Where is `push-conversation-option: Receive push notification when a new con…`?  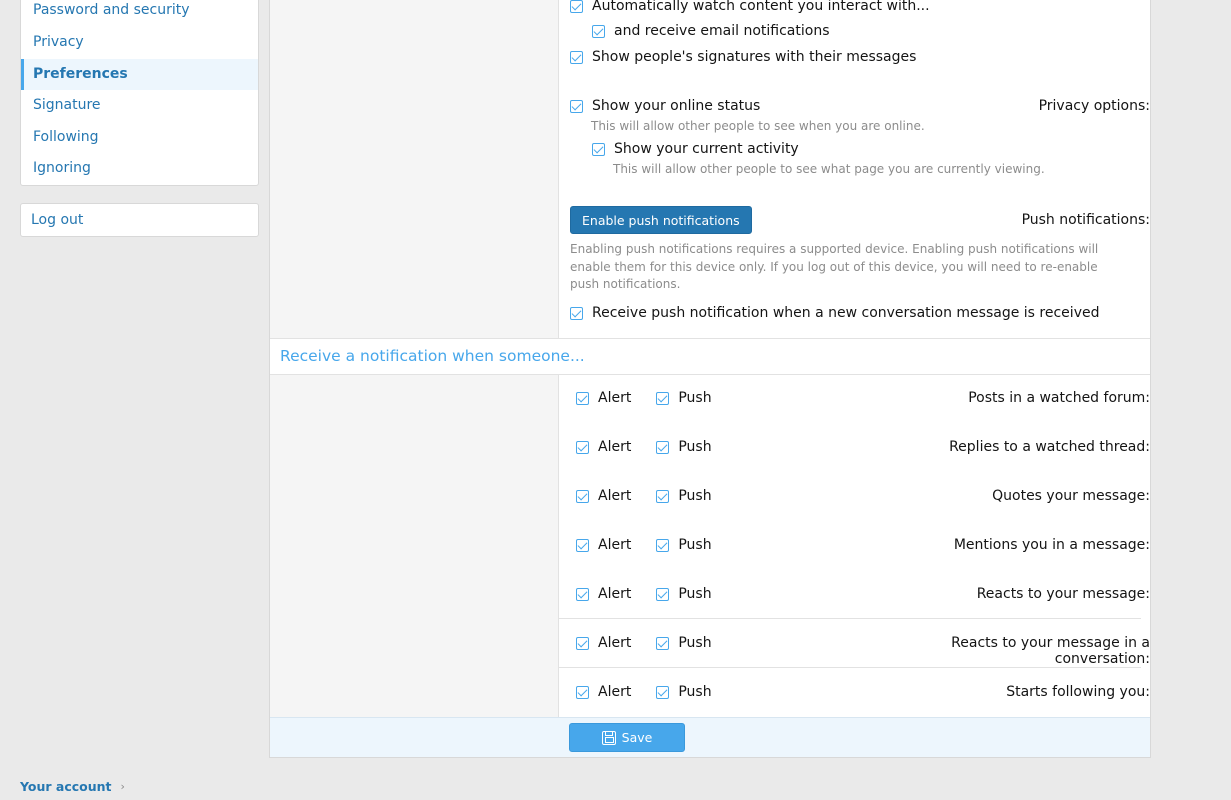 push-conversation-option: Receive push notification when a new con… is located at coordinates (834, 313).